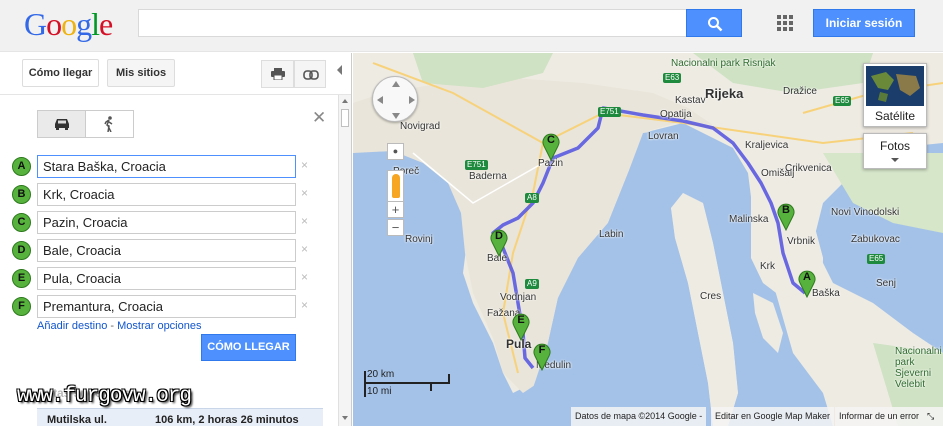 The image size is (943, 426). What do you see at coordinates (72, 326) in the screenshot?
I see `add-destination-link: Añadir destino` at bounding box center [72, 326].